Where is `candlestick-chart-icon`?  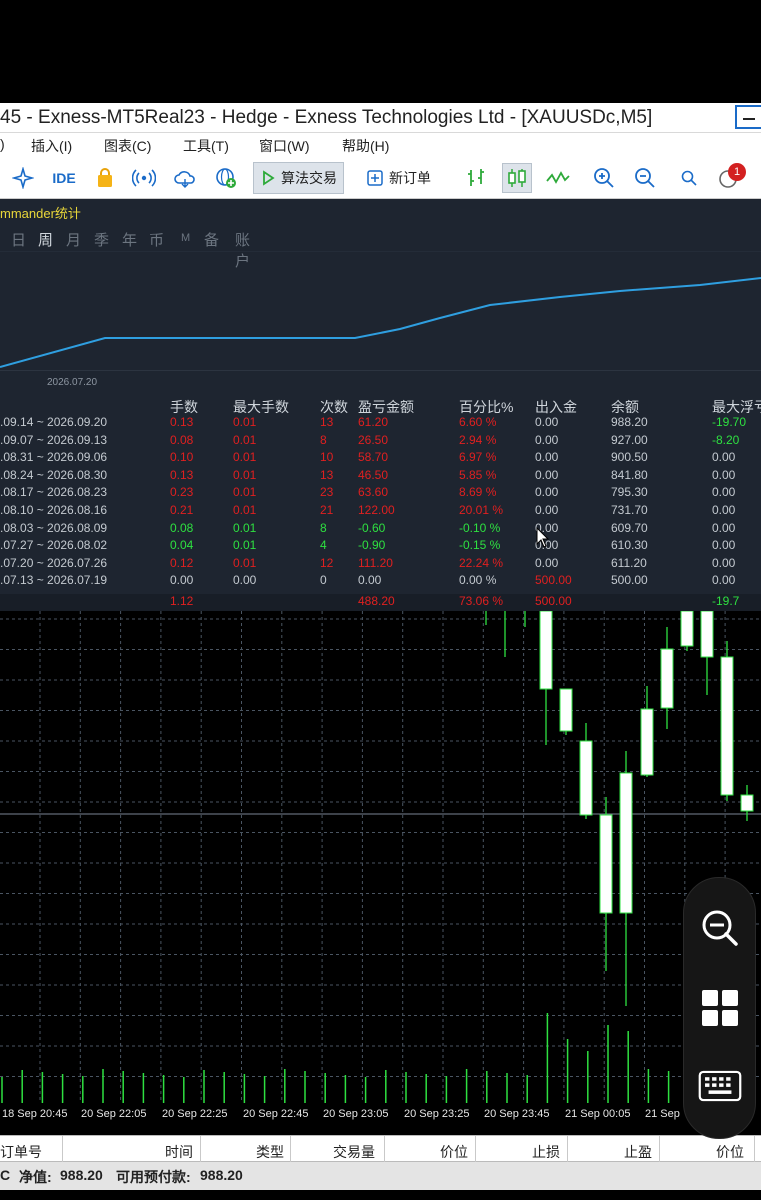
candlestick-chart-icon is located at coordinates (517, 178).